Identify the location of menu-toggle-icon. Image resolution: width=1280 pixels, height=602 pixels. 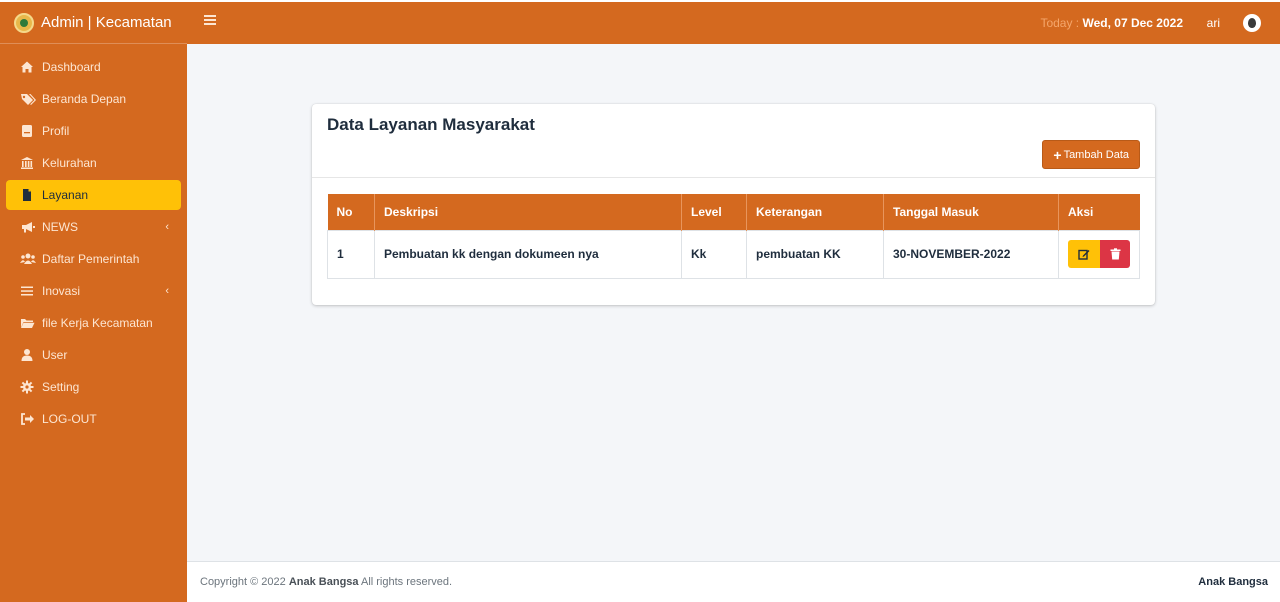
(210, 20).